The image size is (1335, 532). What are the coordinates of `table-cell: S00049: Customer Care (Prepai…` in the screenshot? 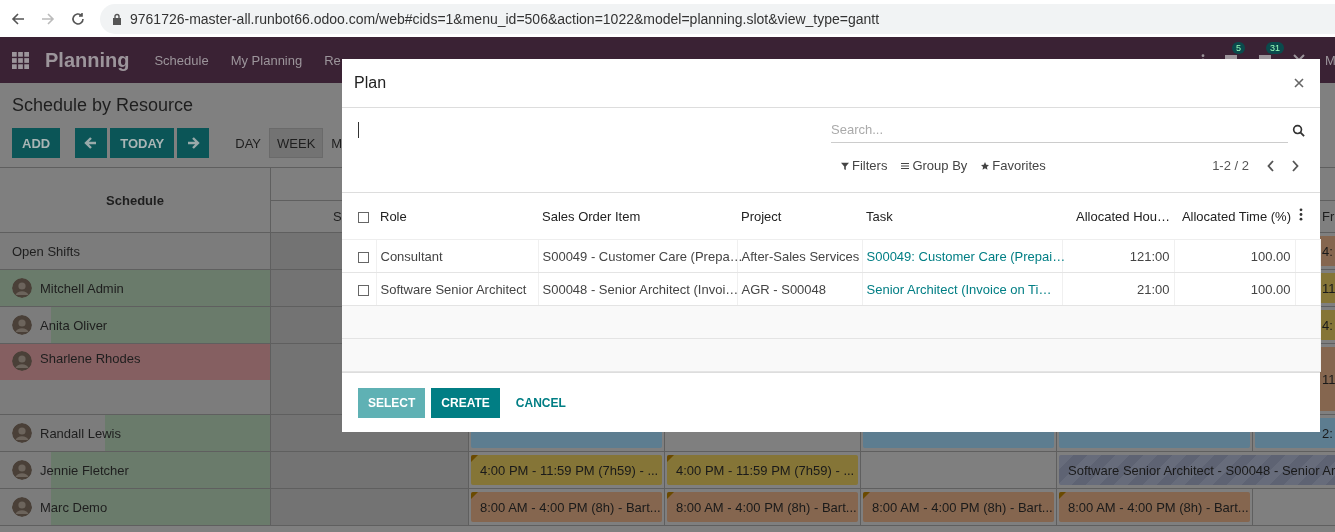 It's located at (966, 256).